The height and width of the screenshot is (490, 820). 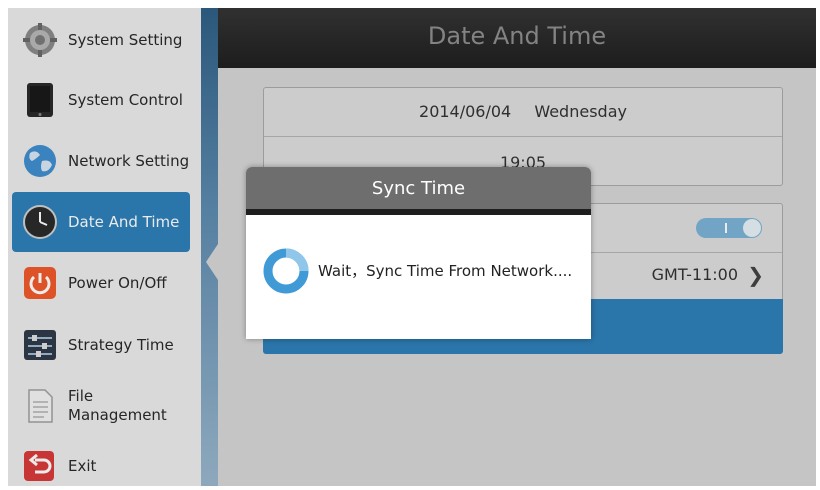 I want to click on dialog-separator, so click(x=418, y=212).